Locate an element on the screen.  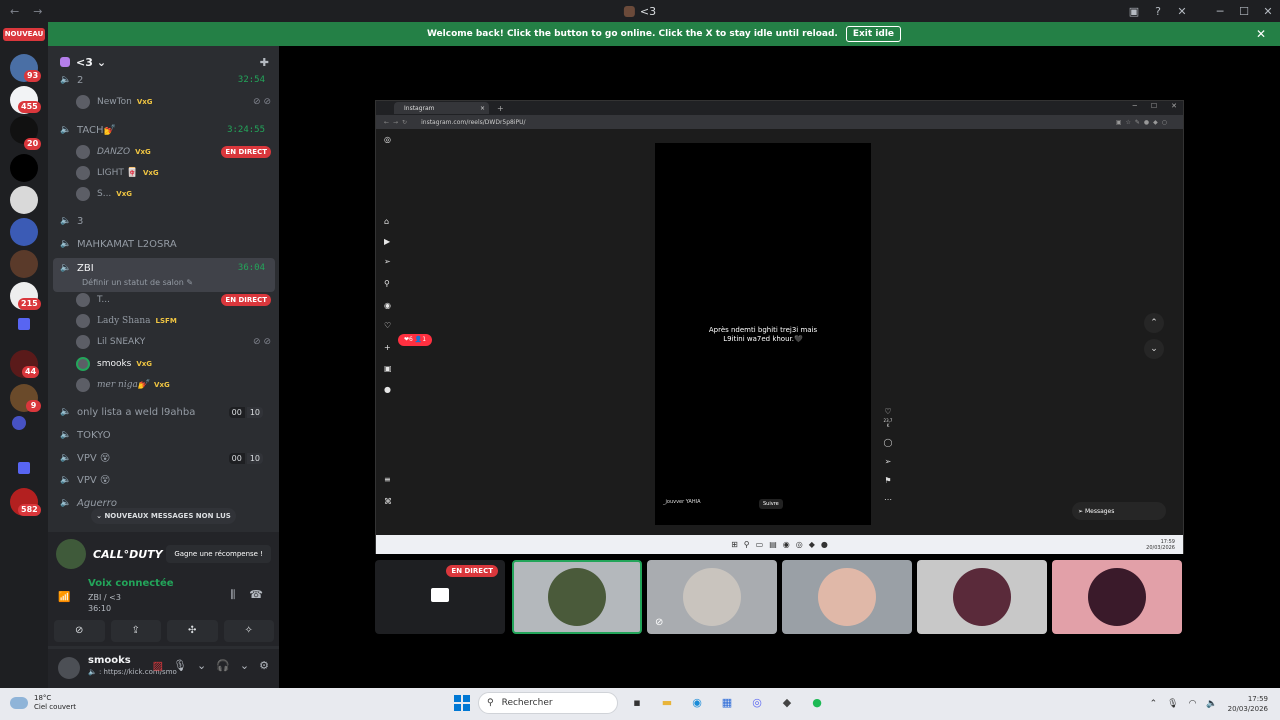
voice-channel: 🔈 TACH💅 3:24:55 is located at coordinates (164, 130).